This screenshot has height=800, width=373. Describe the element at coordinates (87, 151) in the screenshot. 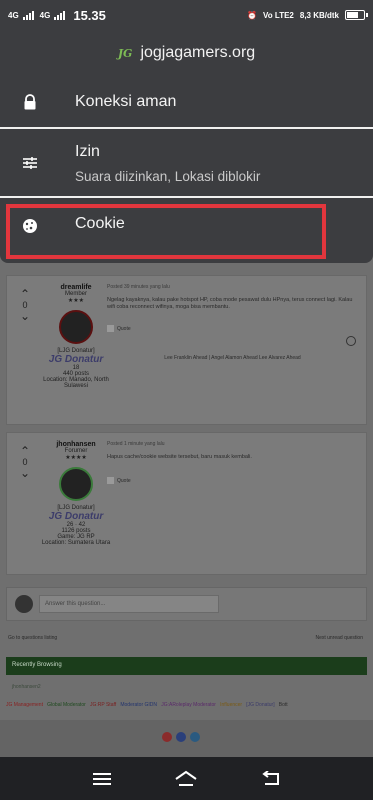

I see `permissions-label: Izin` at that location.